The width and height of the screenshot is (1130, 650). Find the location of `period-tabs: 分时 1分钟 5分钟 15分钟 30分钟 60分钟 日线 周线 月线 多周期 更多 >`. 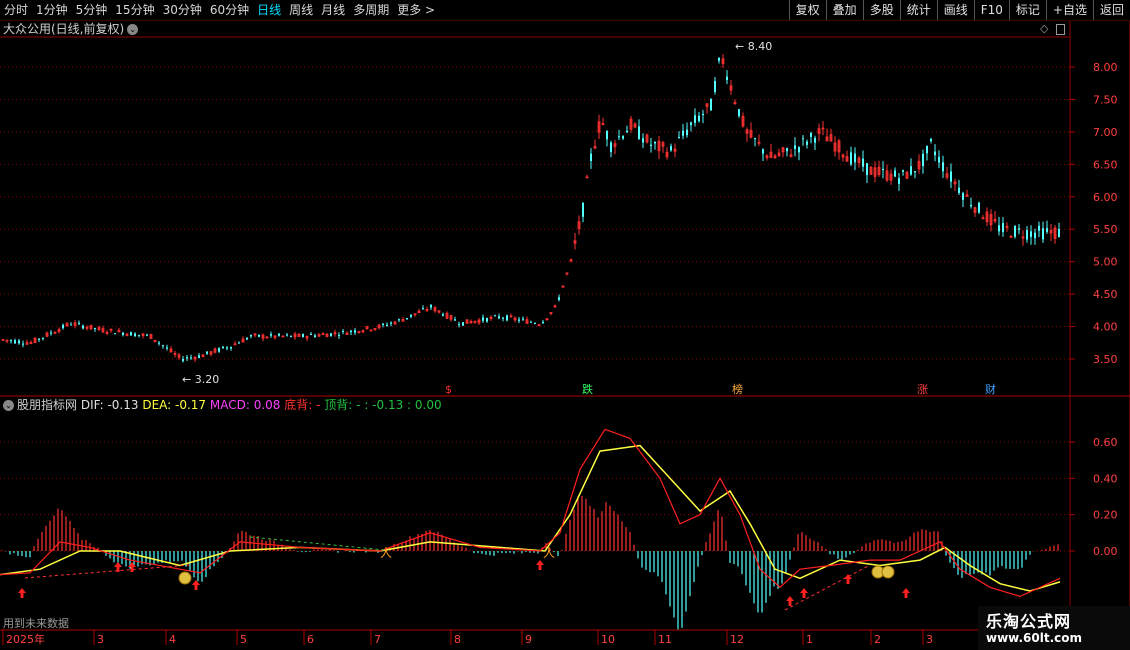

period-tabs: 分时 1分钟 5分钟 15分钟 30分钟 60分钟 日线 周线 月线 多周期 更多 > is located at coordinates (219, 10).